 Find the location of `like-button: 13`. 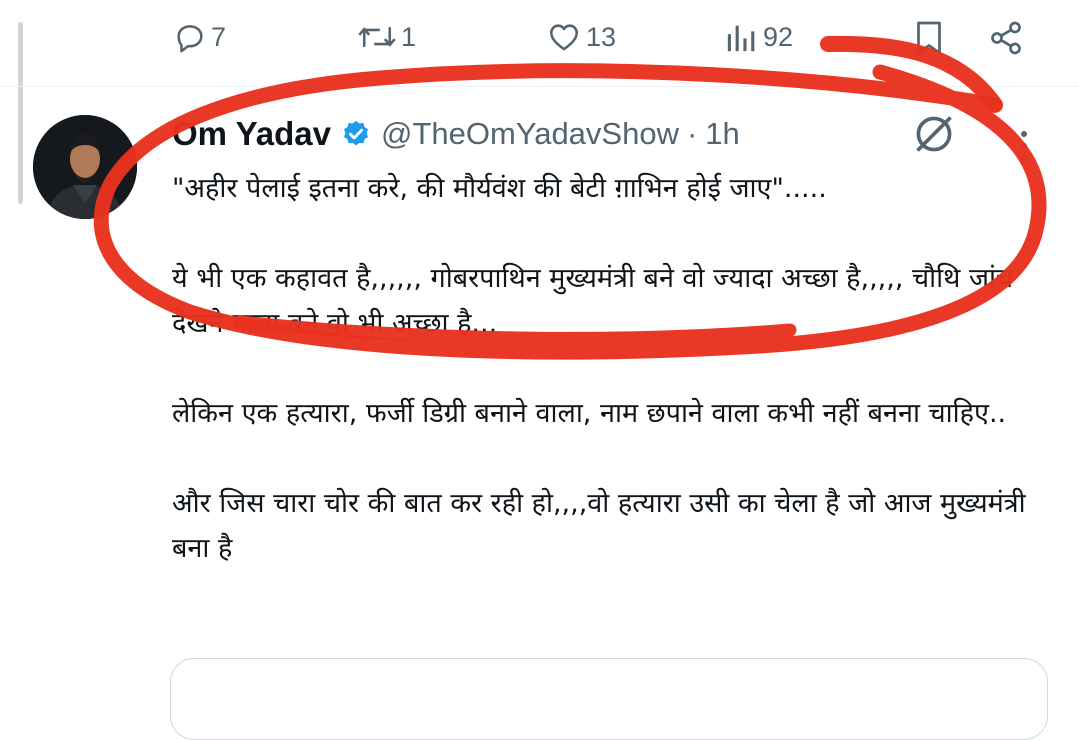

like-button: 13 is located at coordinates (581, 37).